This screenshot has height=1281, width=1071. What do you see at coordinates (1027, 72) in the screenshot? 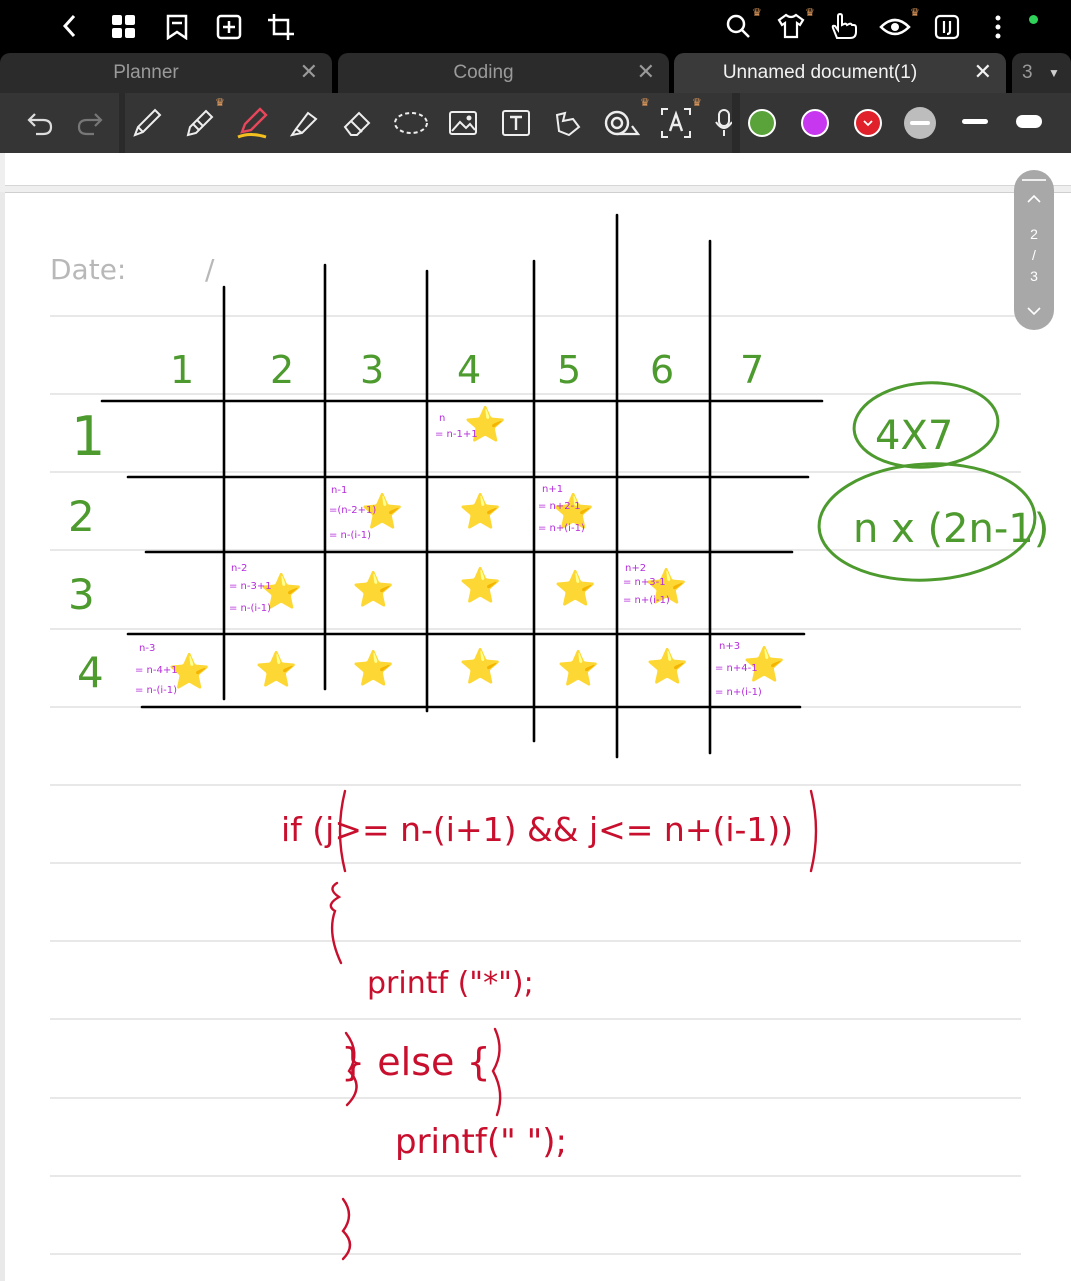
I see `tab-count: 3` at bounding box center [1027, 72].